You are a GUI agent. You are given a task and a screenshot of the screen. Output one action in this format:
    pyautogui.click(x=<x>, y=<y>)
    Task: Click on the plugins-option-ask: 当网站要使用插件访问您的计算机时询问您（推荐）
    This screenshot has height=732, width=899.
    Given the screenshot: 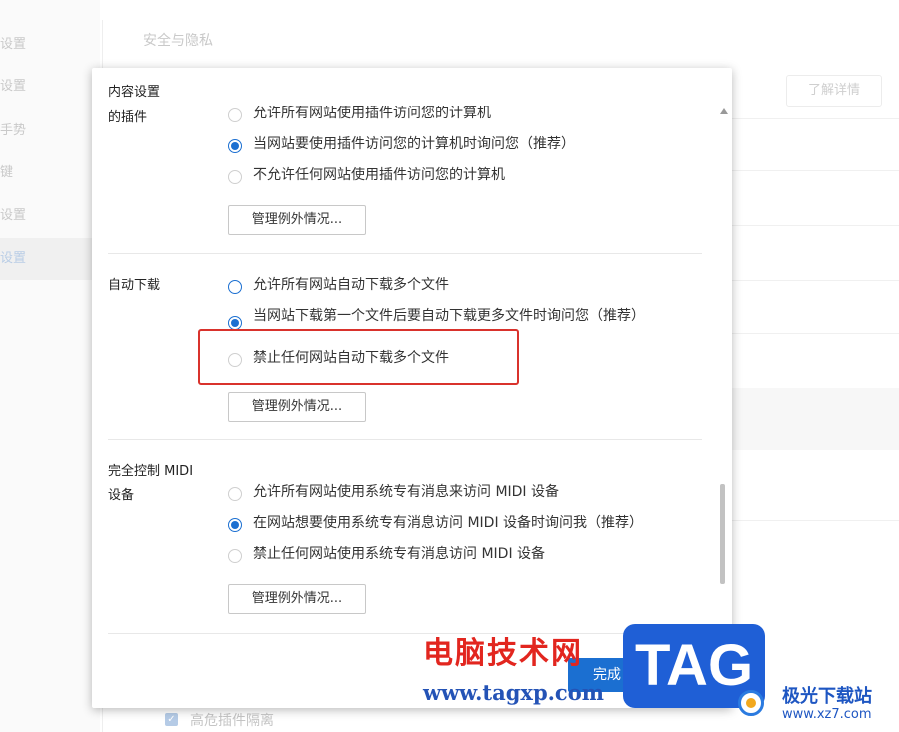 What is the action you would take?
    pyautogui.click(x=468, y=147)
    